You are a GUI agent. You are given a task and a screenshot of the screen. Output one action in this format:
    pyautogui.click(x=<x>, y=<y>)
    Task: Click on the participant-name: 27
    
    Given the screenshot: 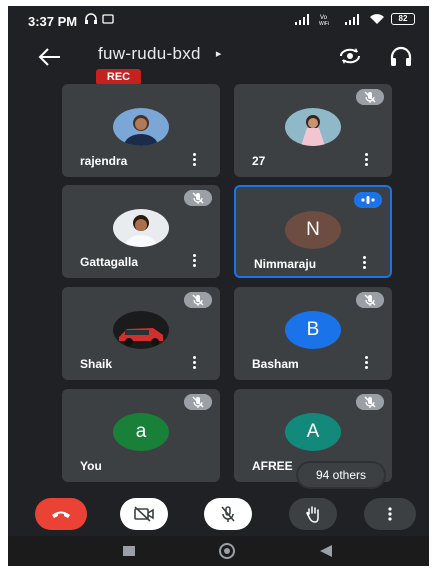 What is the action you would take?
    pyautogui.click(x=259, y=161)
    